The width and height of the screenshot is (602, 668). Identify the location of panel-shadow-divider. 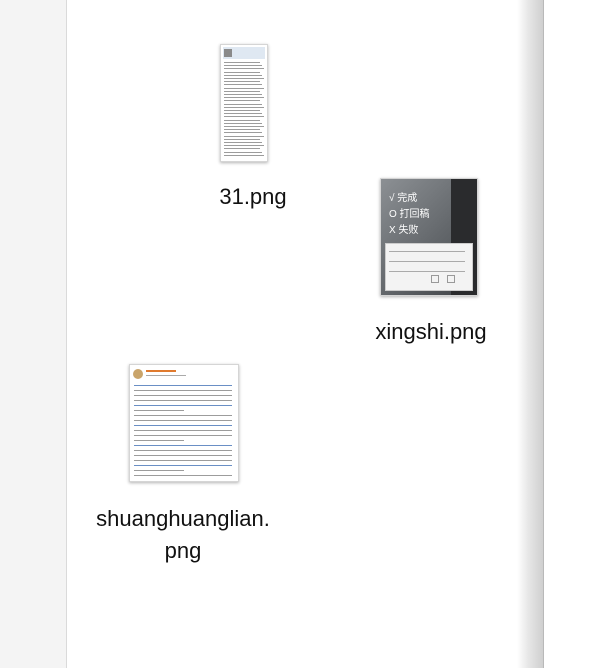
(530, 334).